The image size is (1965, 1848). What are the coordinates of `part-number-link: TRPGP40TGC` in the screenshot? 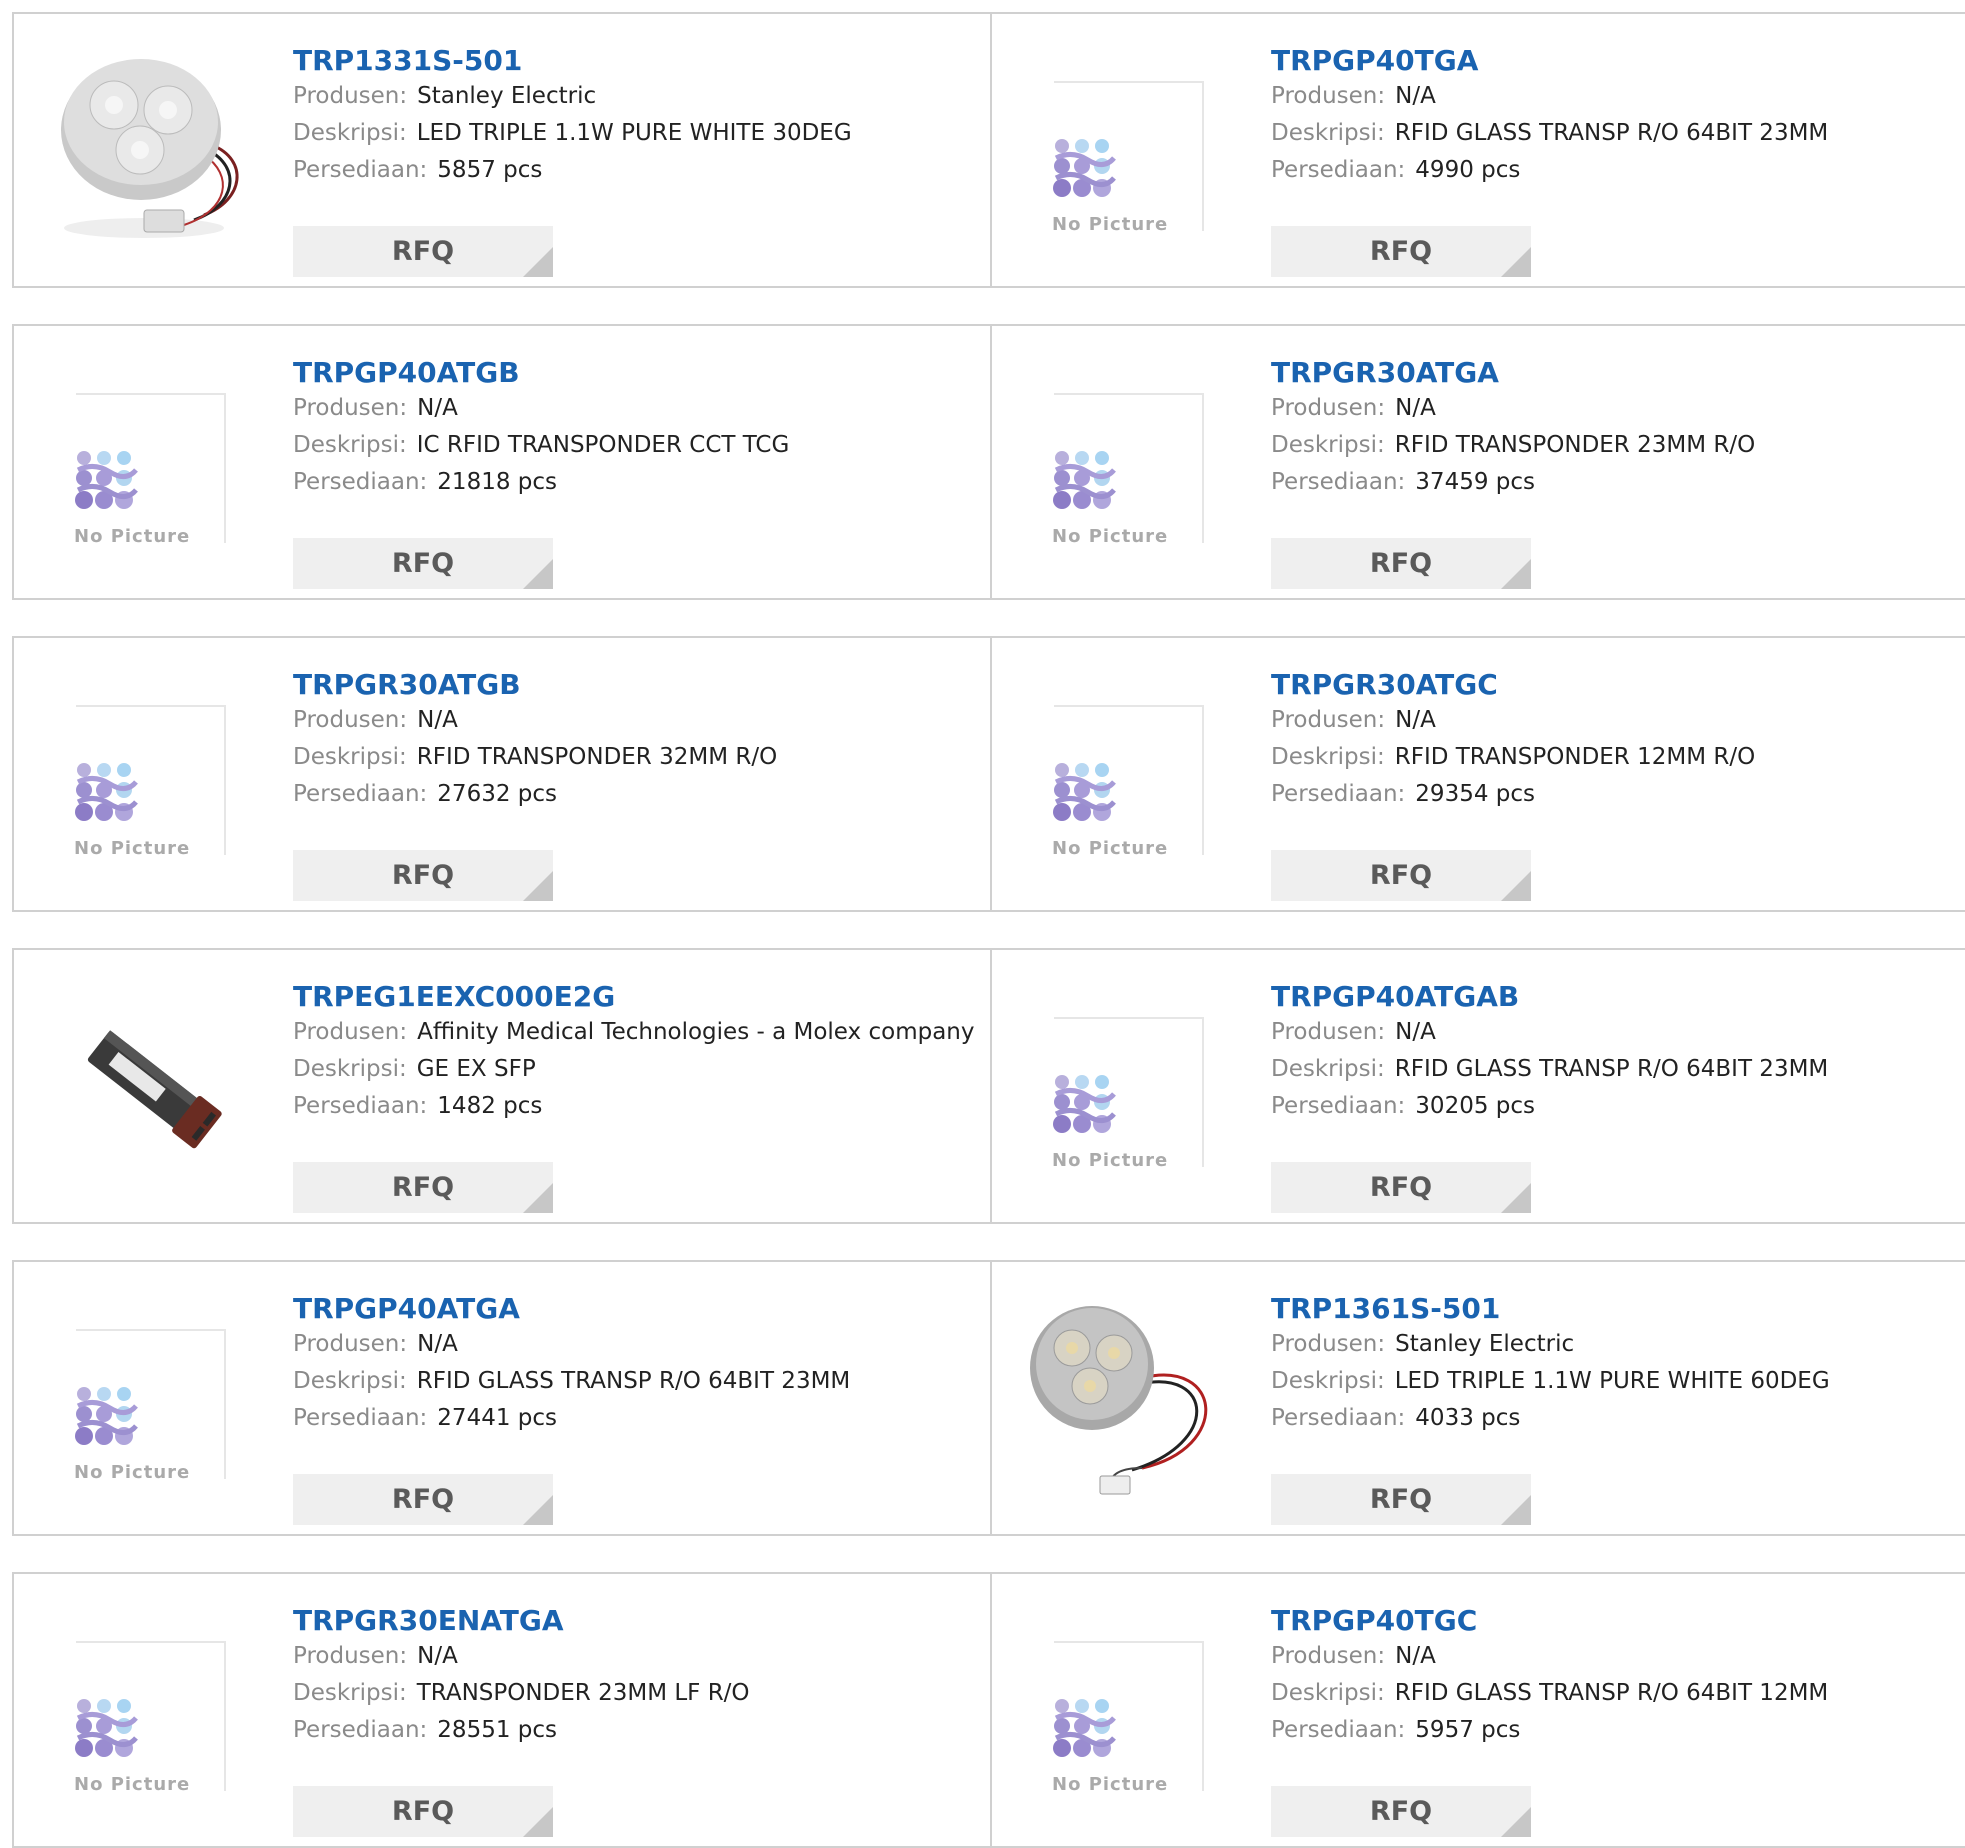 It's located at (1613, 1621).